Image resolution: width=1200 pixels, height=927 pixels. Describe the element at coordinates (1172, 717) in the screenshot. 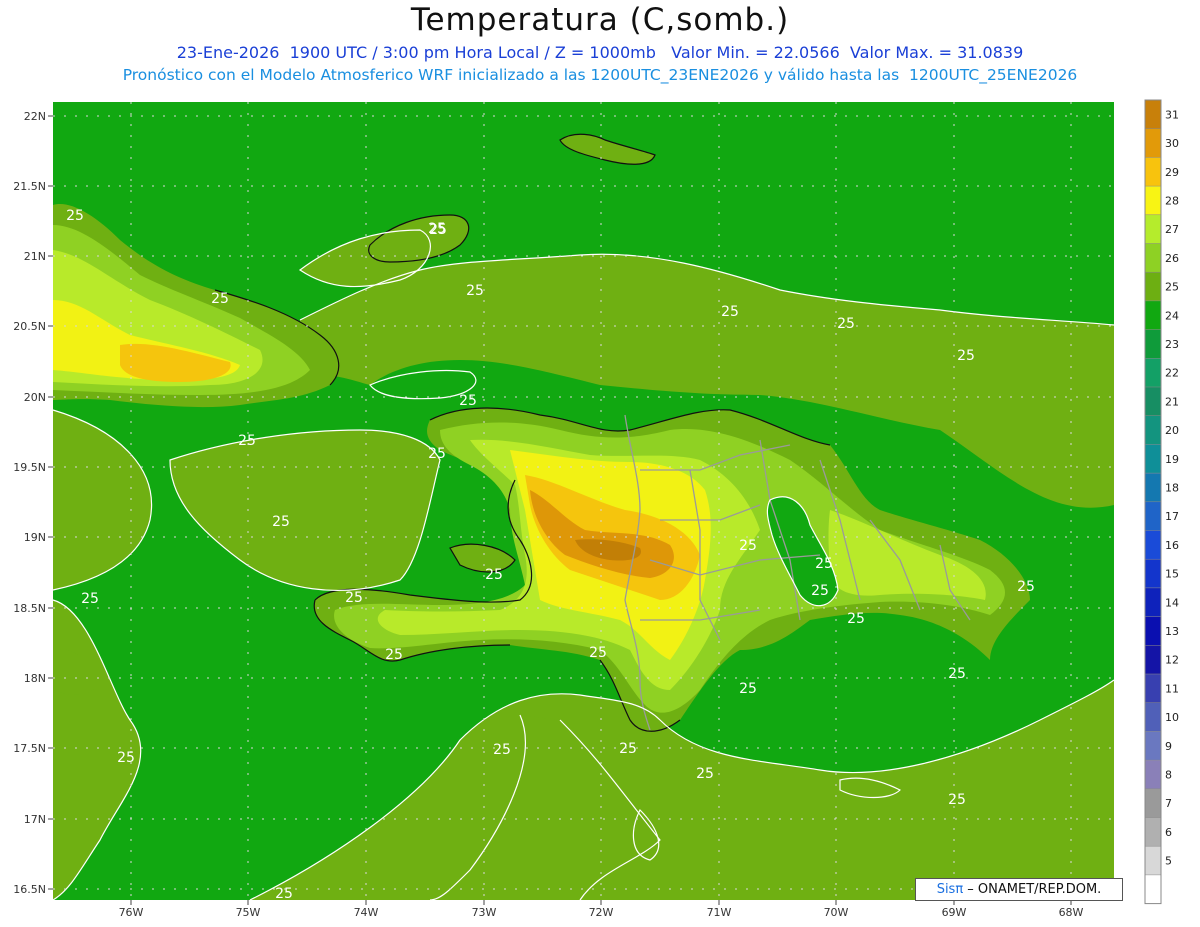

I see `colorbar-label: 10` at that location.